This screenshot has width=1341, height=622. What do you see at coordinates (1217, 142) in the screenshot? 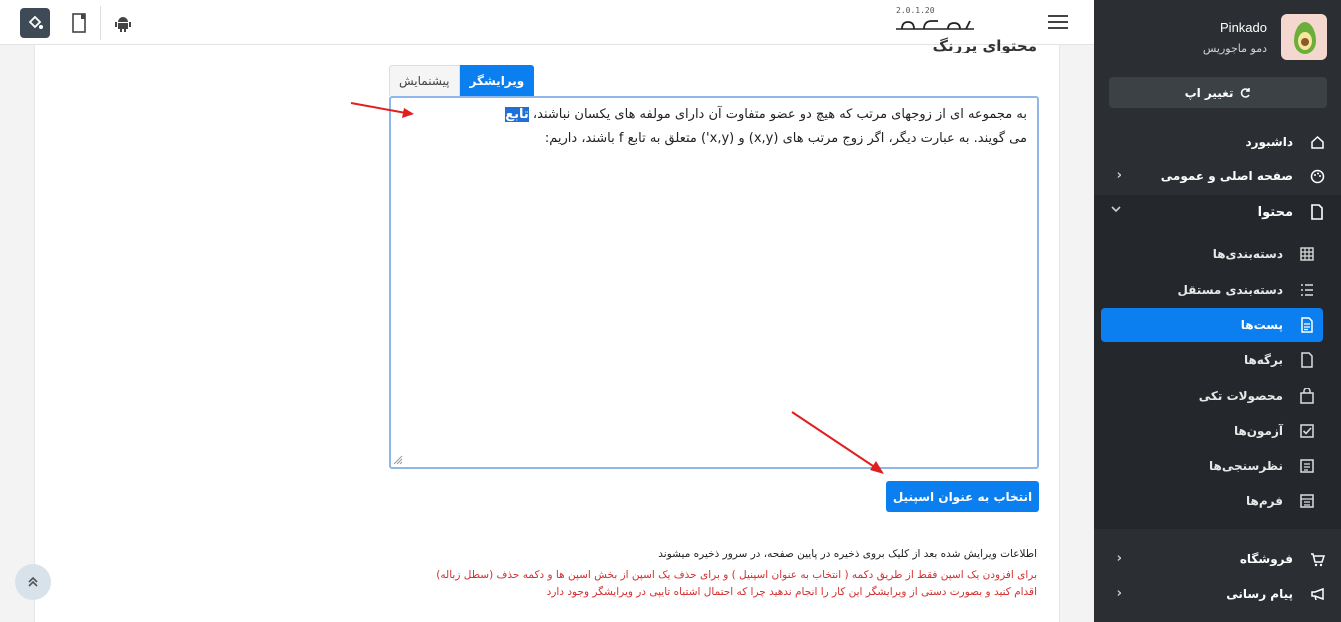
I see `sidebar-item-dashboard: داشبورد` at bounding box center [1217, 142].